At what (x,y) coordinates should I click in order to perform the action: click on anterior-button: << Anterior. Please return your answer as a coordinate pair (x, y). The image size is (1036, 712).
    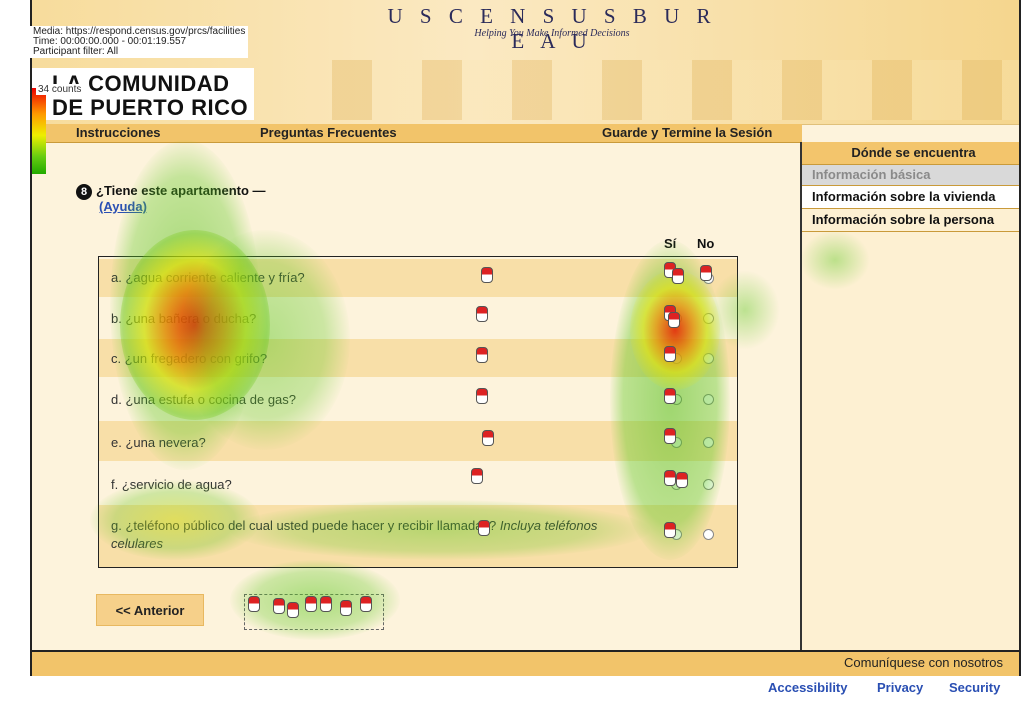
    Looking at the image, I should click on (150, 610).